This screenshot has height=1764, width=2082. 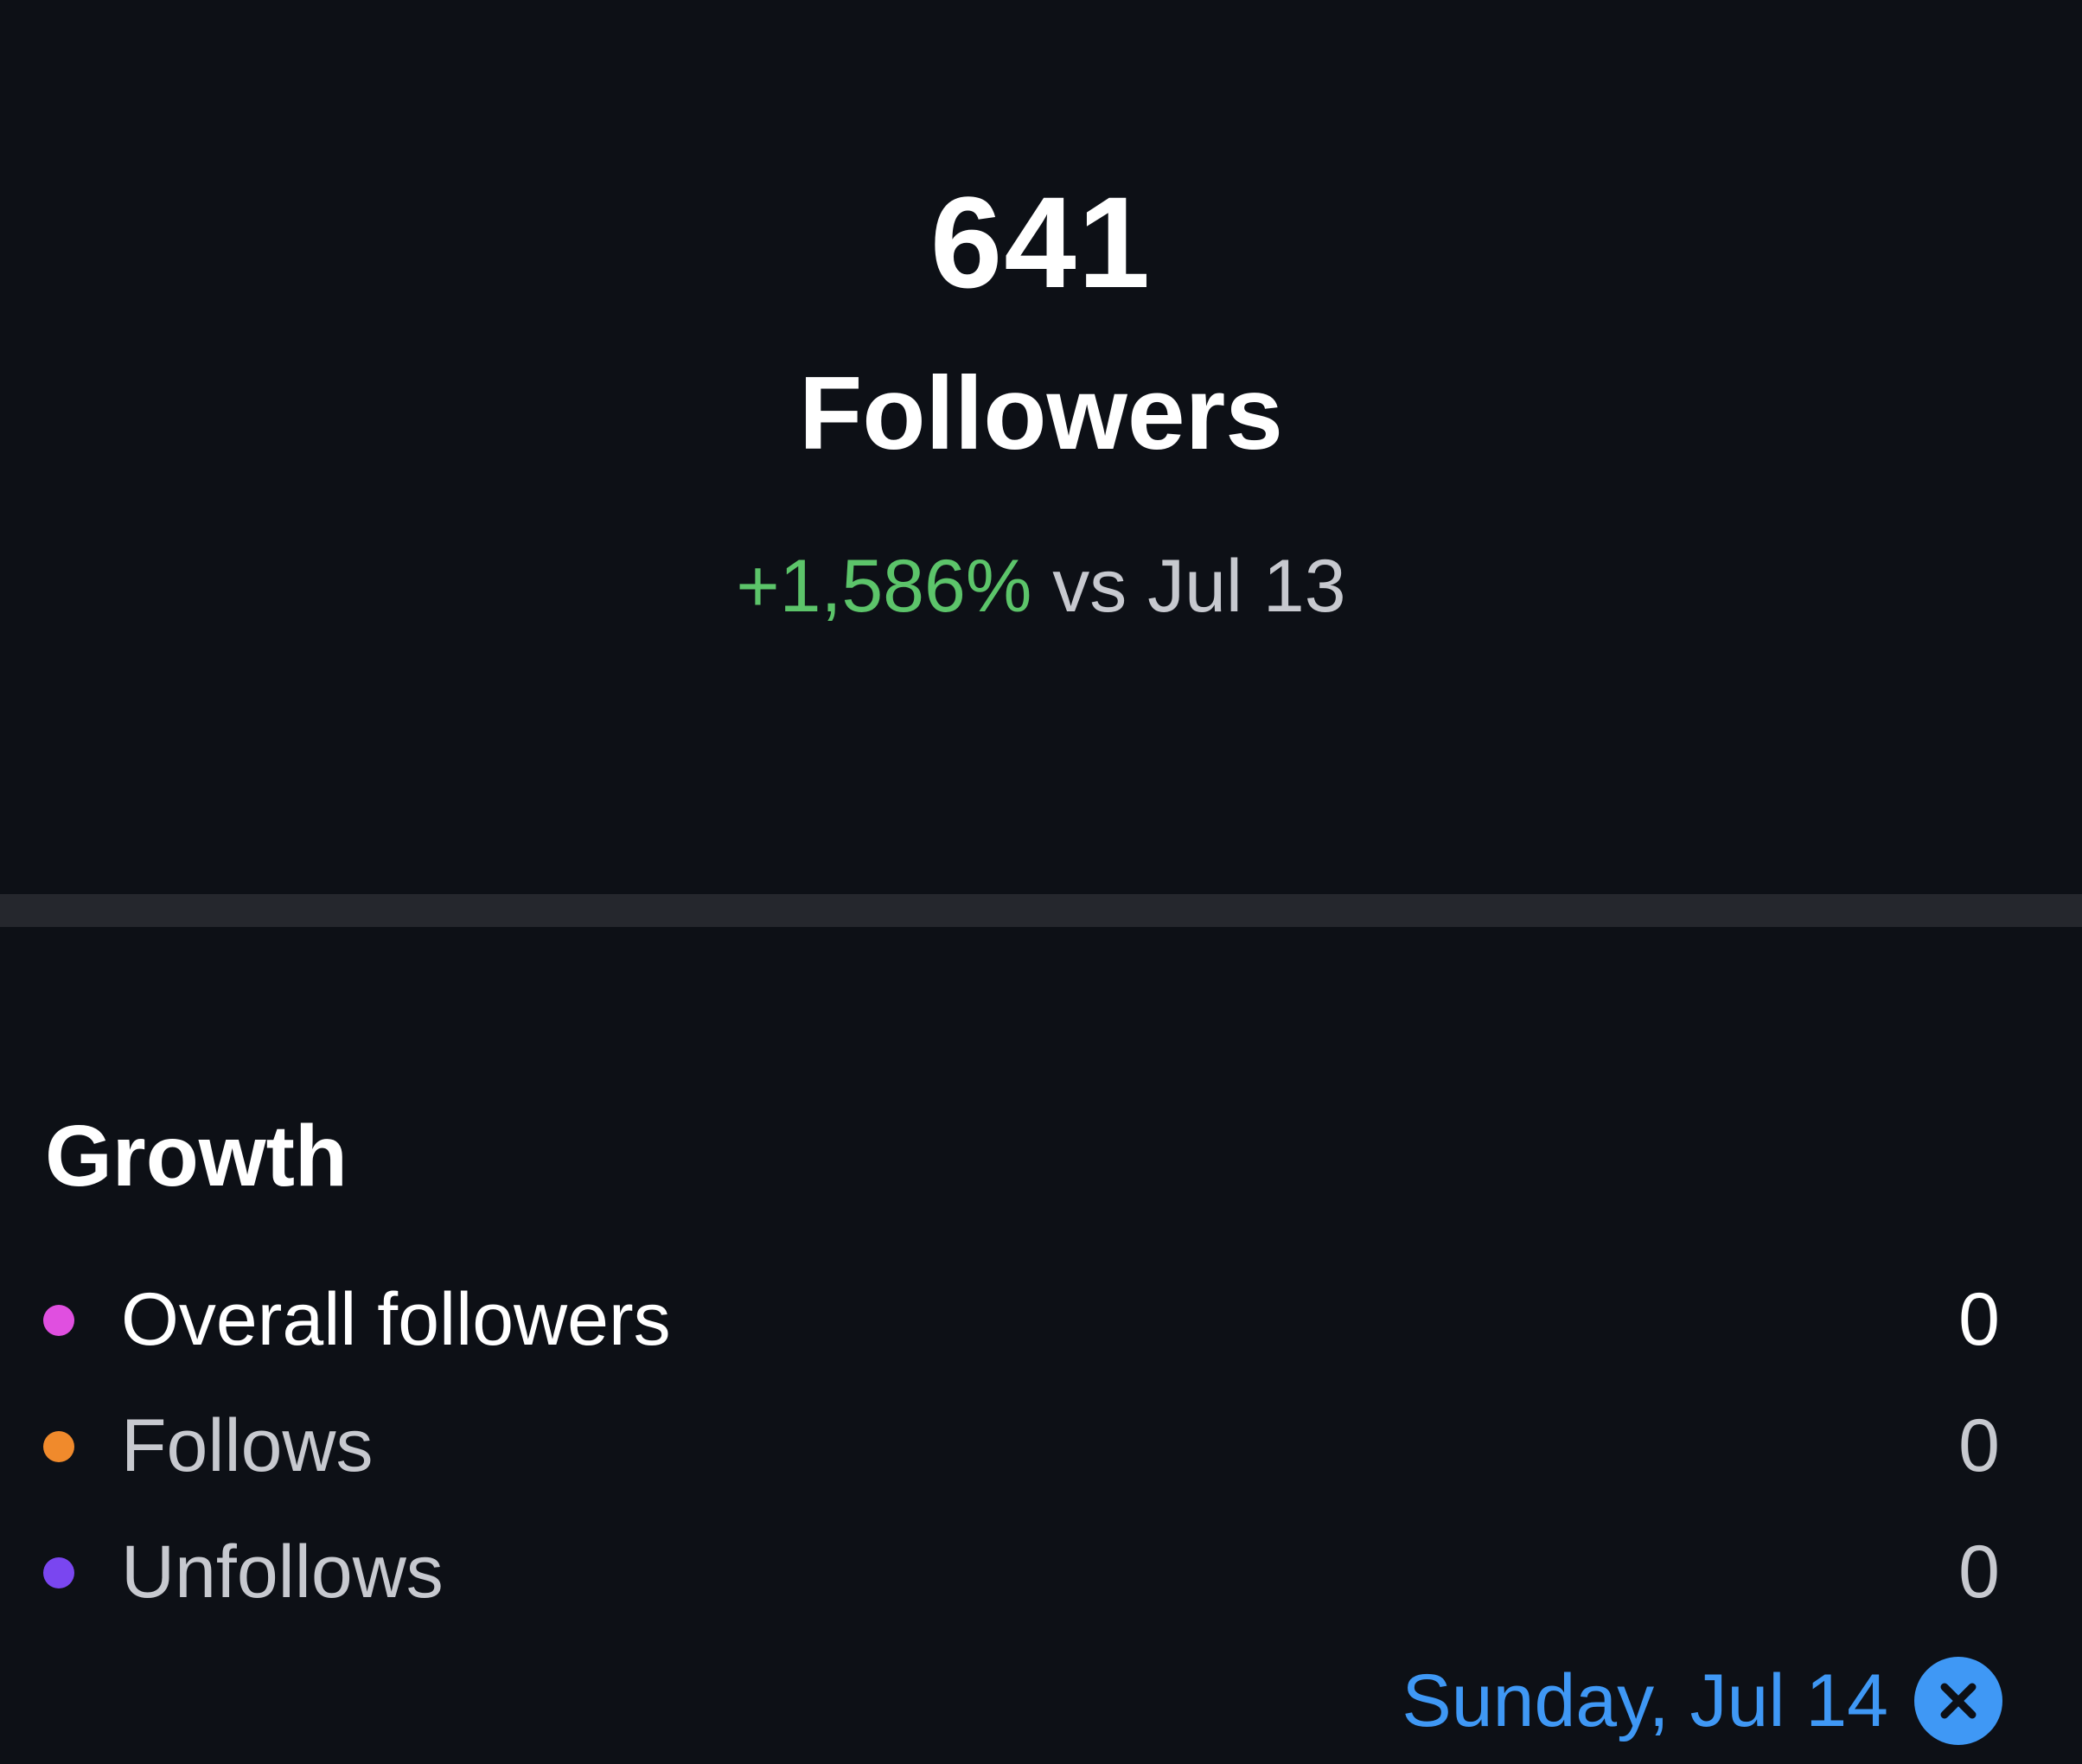 I want to click on followers-change: +1,586% vs Jul 13, so click(x=1041, y=586).